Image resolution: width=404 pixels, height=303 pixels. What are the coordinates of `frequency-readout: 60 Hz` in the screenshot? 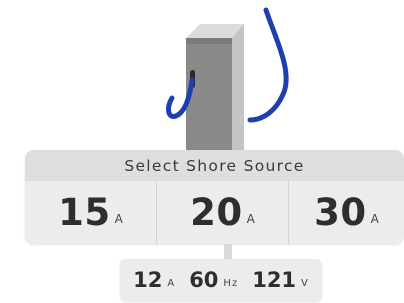 It's located at (213, 280).